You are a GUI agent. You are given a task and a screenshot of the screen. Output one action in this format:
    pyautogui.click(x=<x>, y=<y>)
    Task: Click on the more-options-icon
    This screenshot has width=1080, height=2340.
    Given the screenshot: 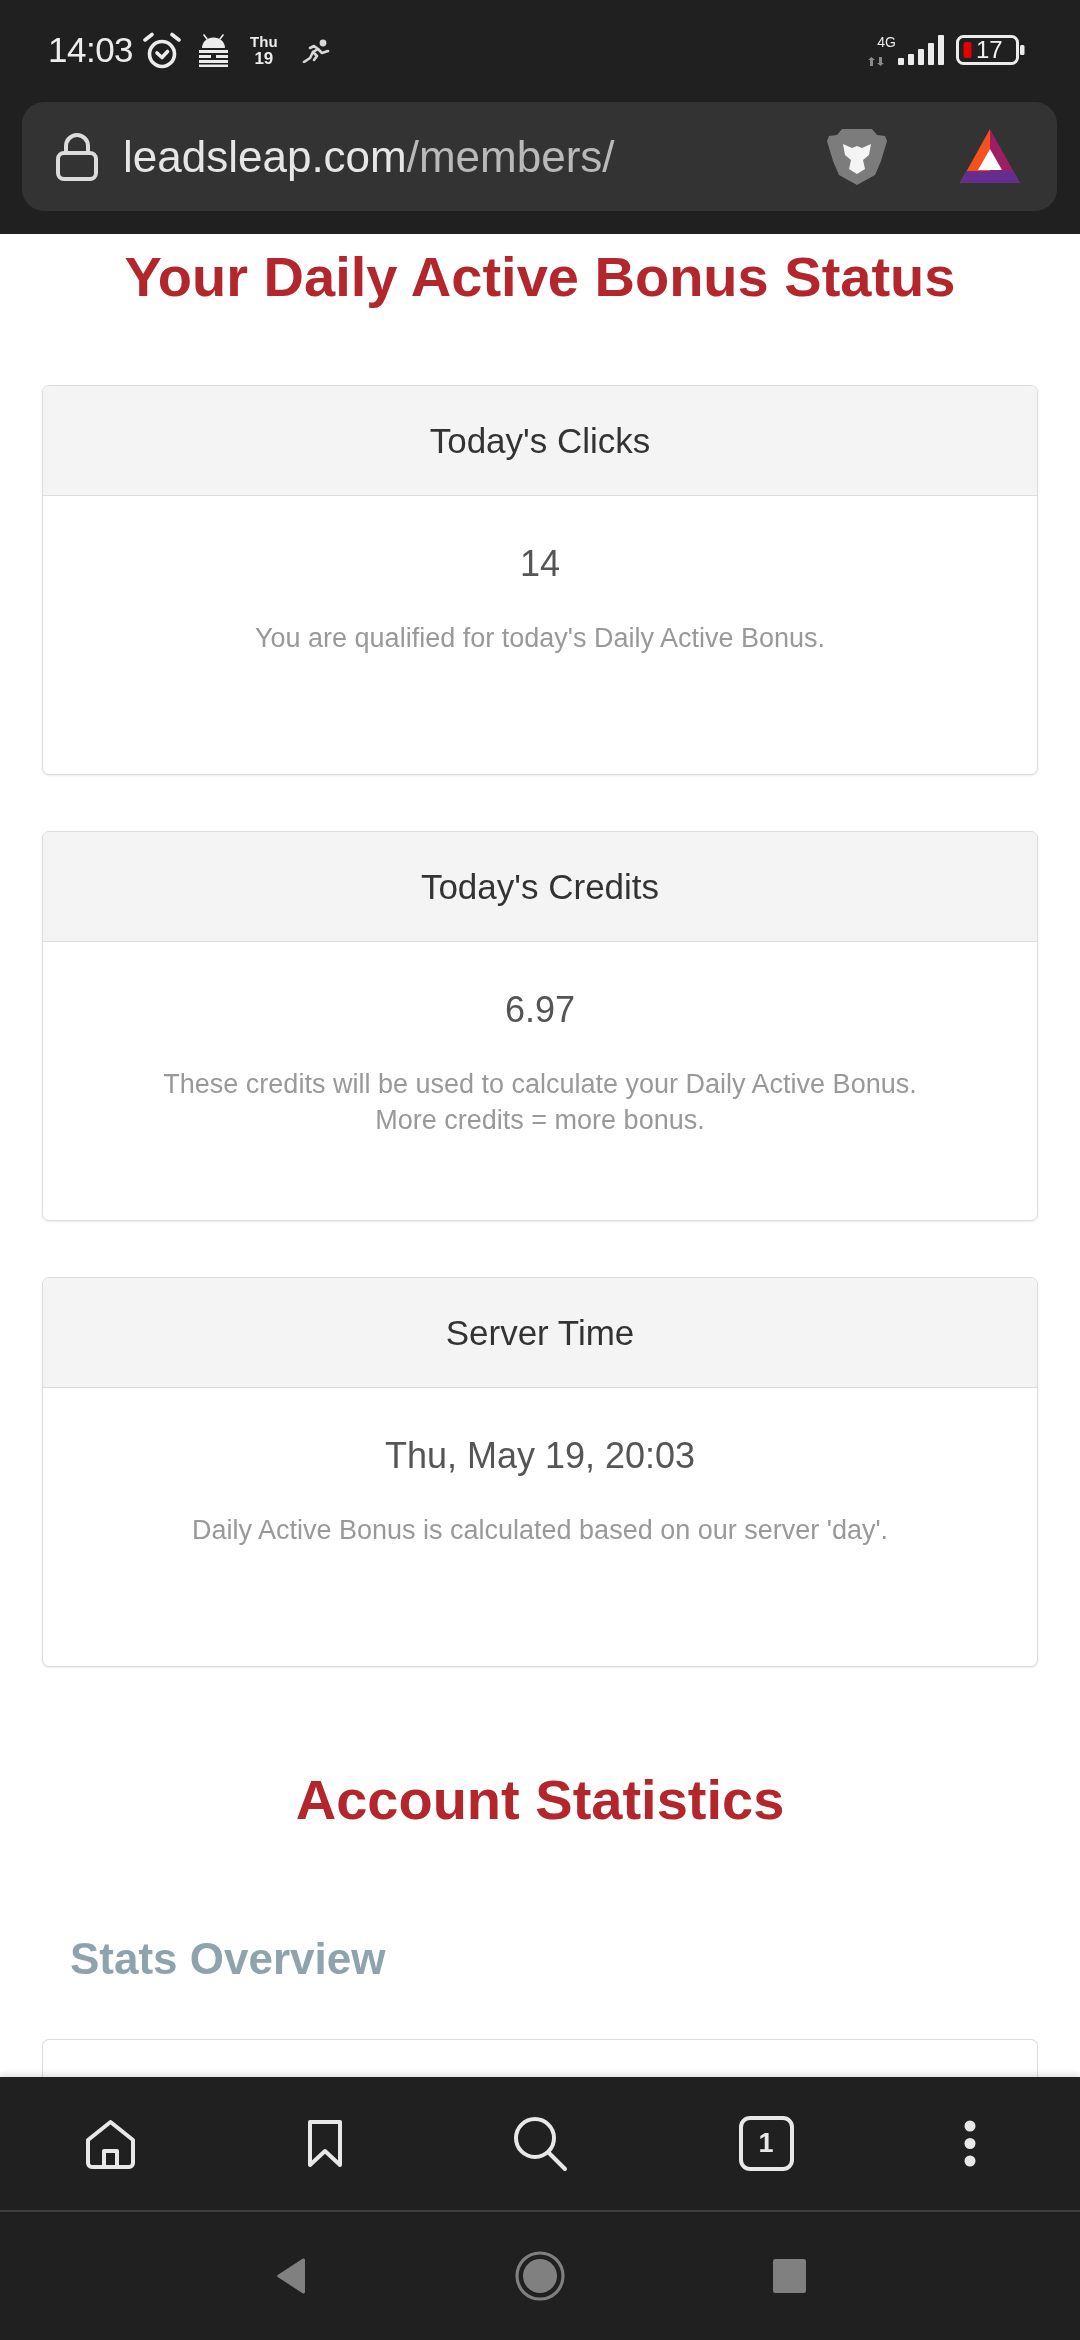 What is the action you would take?
    pyautogui.click(x=970, y=2143)
    